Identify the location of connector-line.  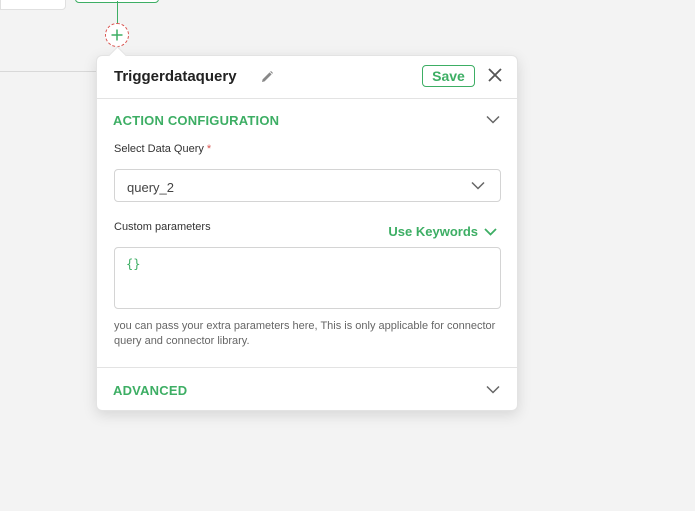
(117, 12).